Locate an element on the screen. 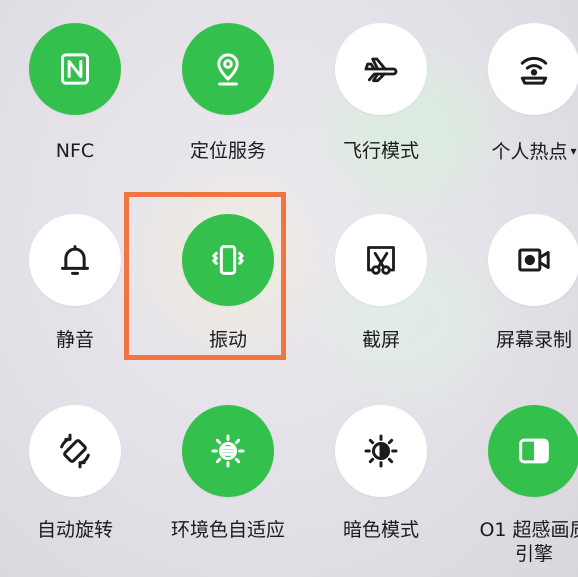  ambient-color-toggle is located at coordinates (228, 451).